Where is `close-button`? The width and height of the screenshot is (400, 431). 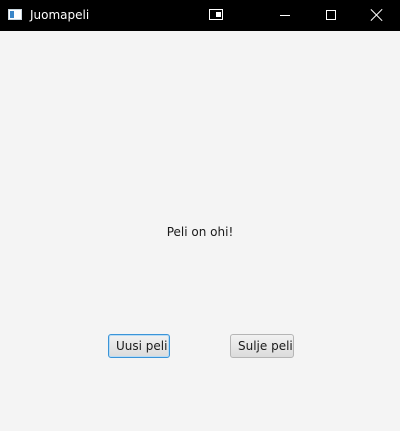
close-button is located at coordinates (377, 15).